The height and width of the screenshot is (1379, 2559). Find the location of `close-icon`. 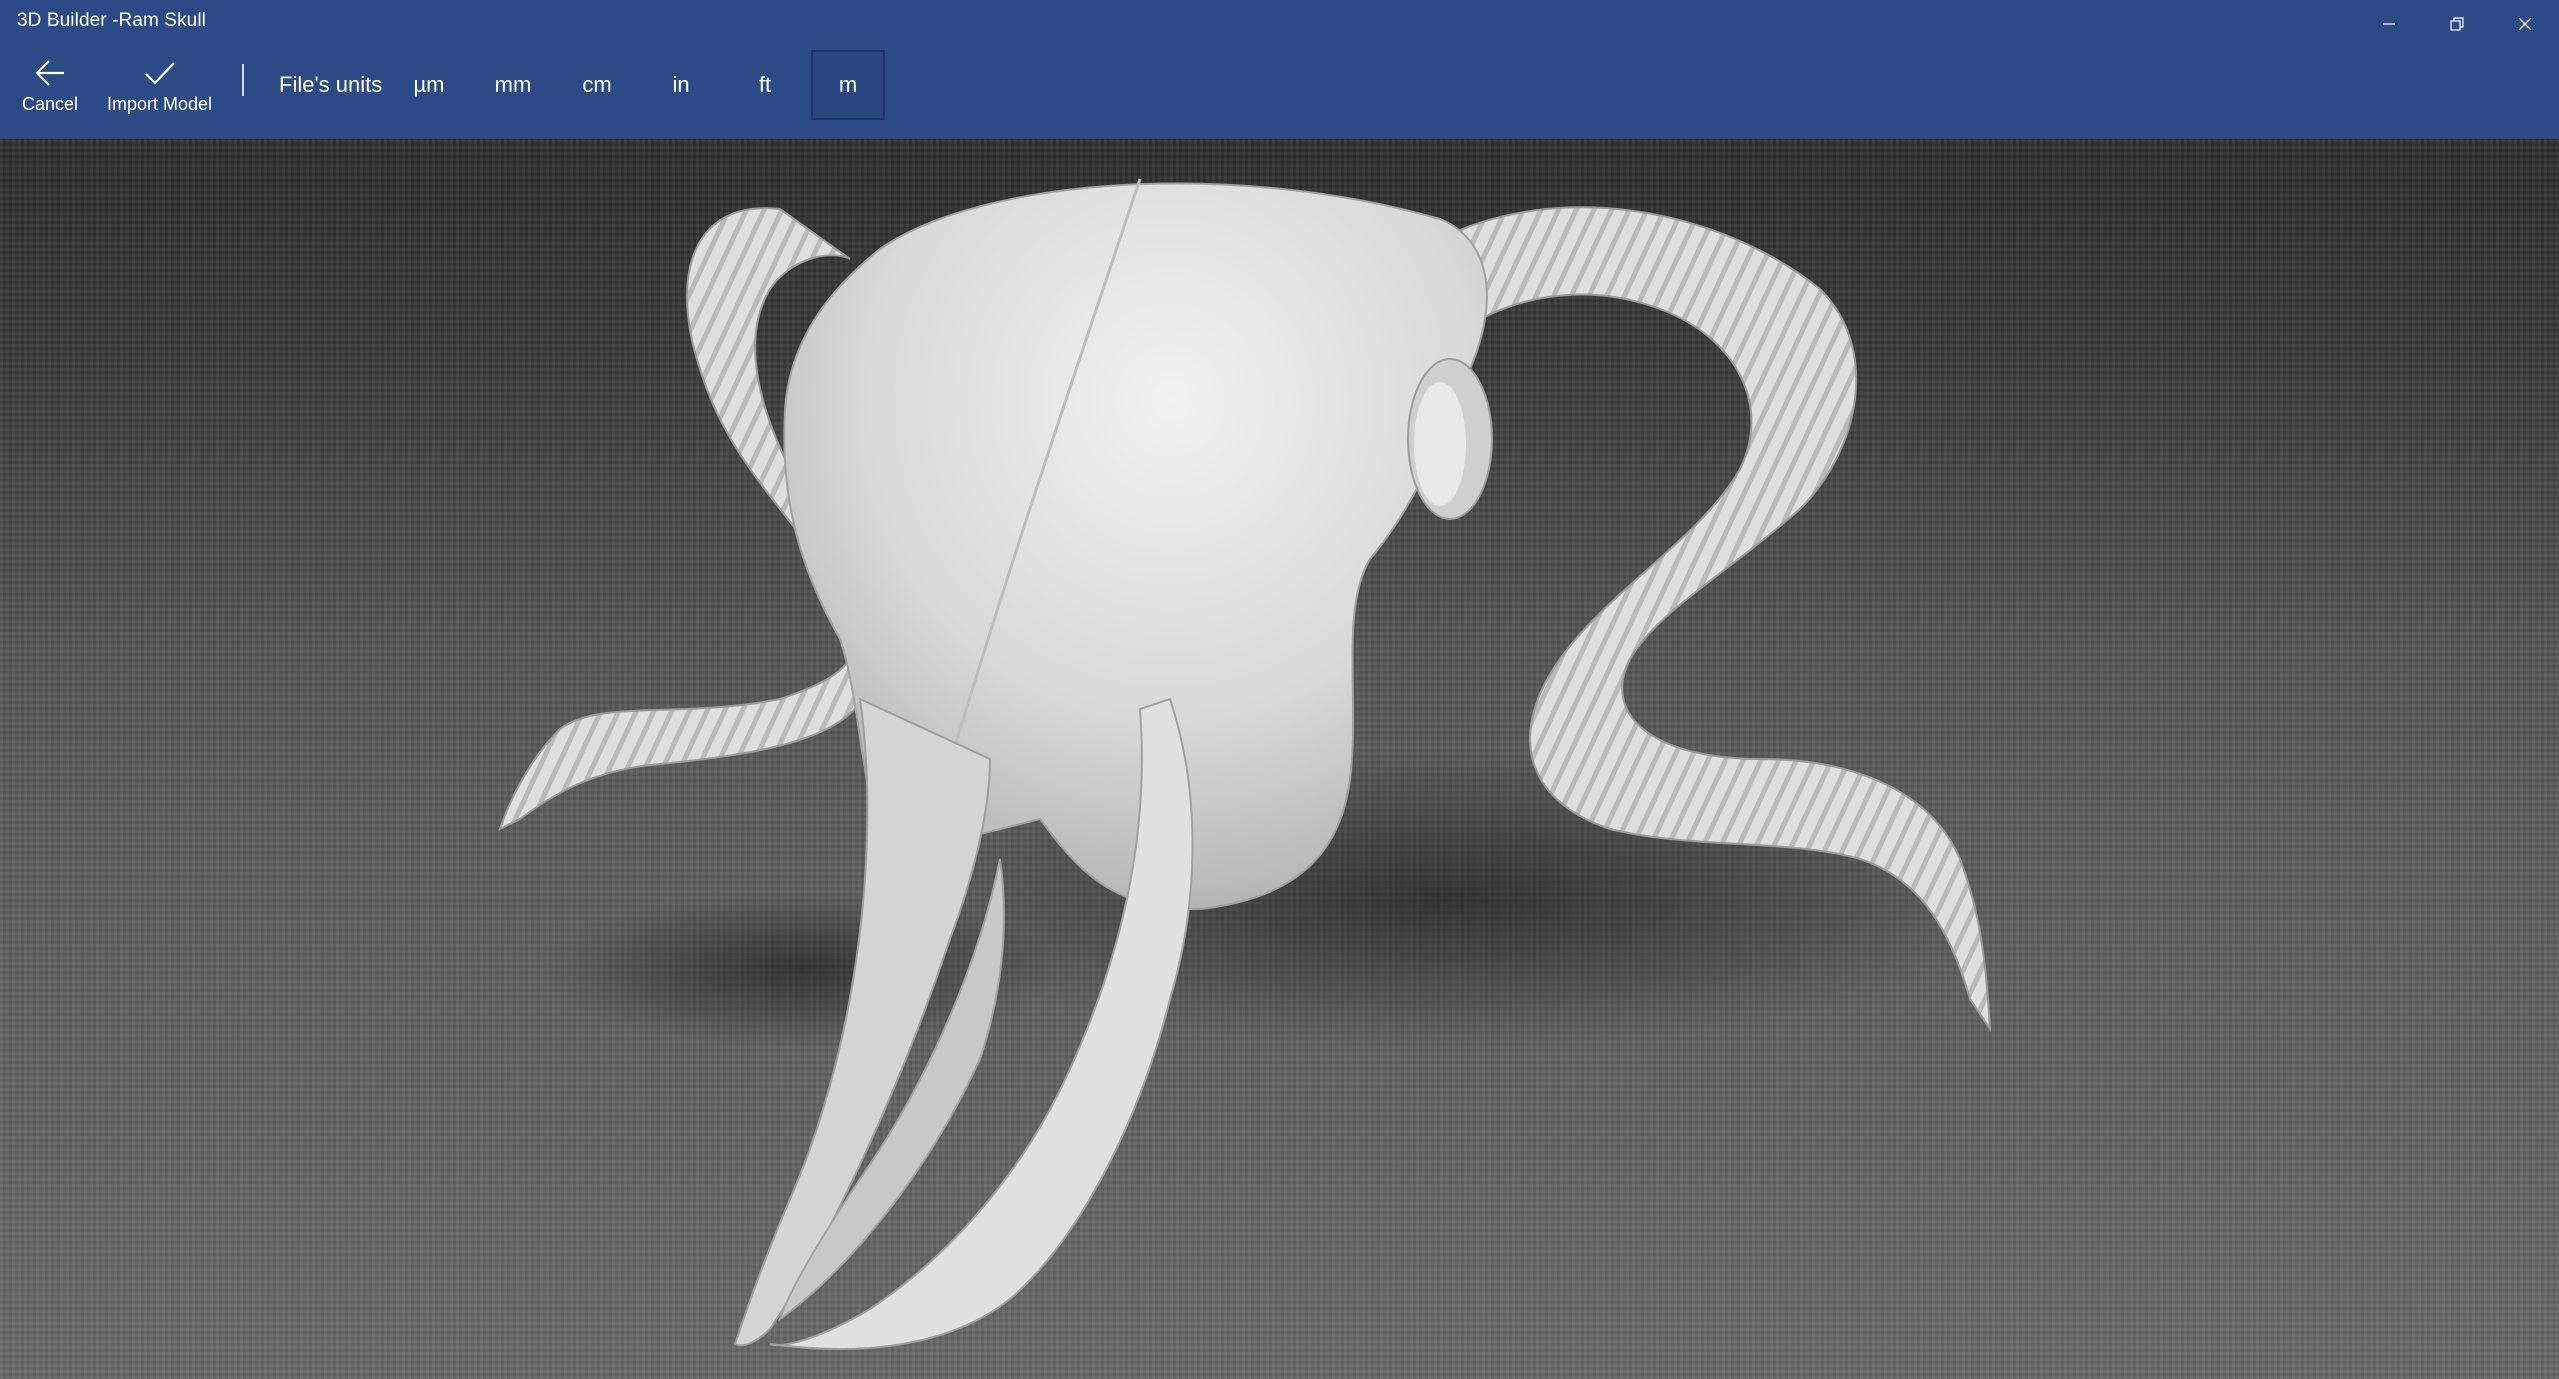

close-icon is located at coordinates (2525, 24).